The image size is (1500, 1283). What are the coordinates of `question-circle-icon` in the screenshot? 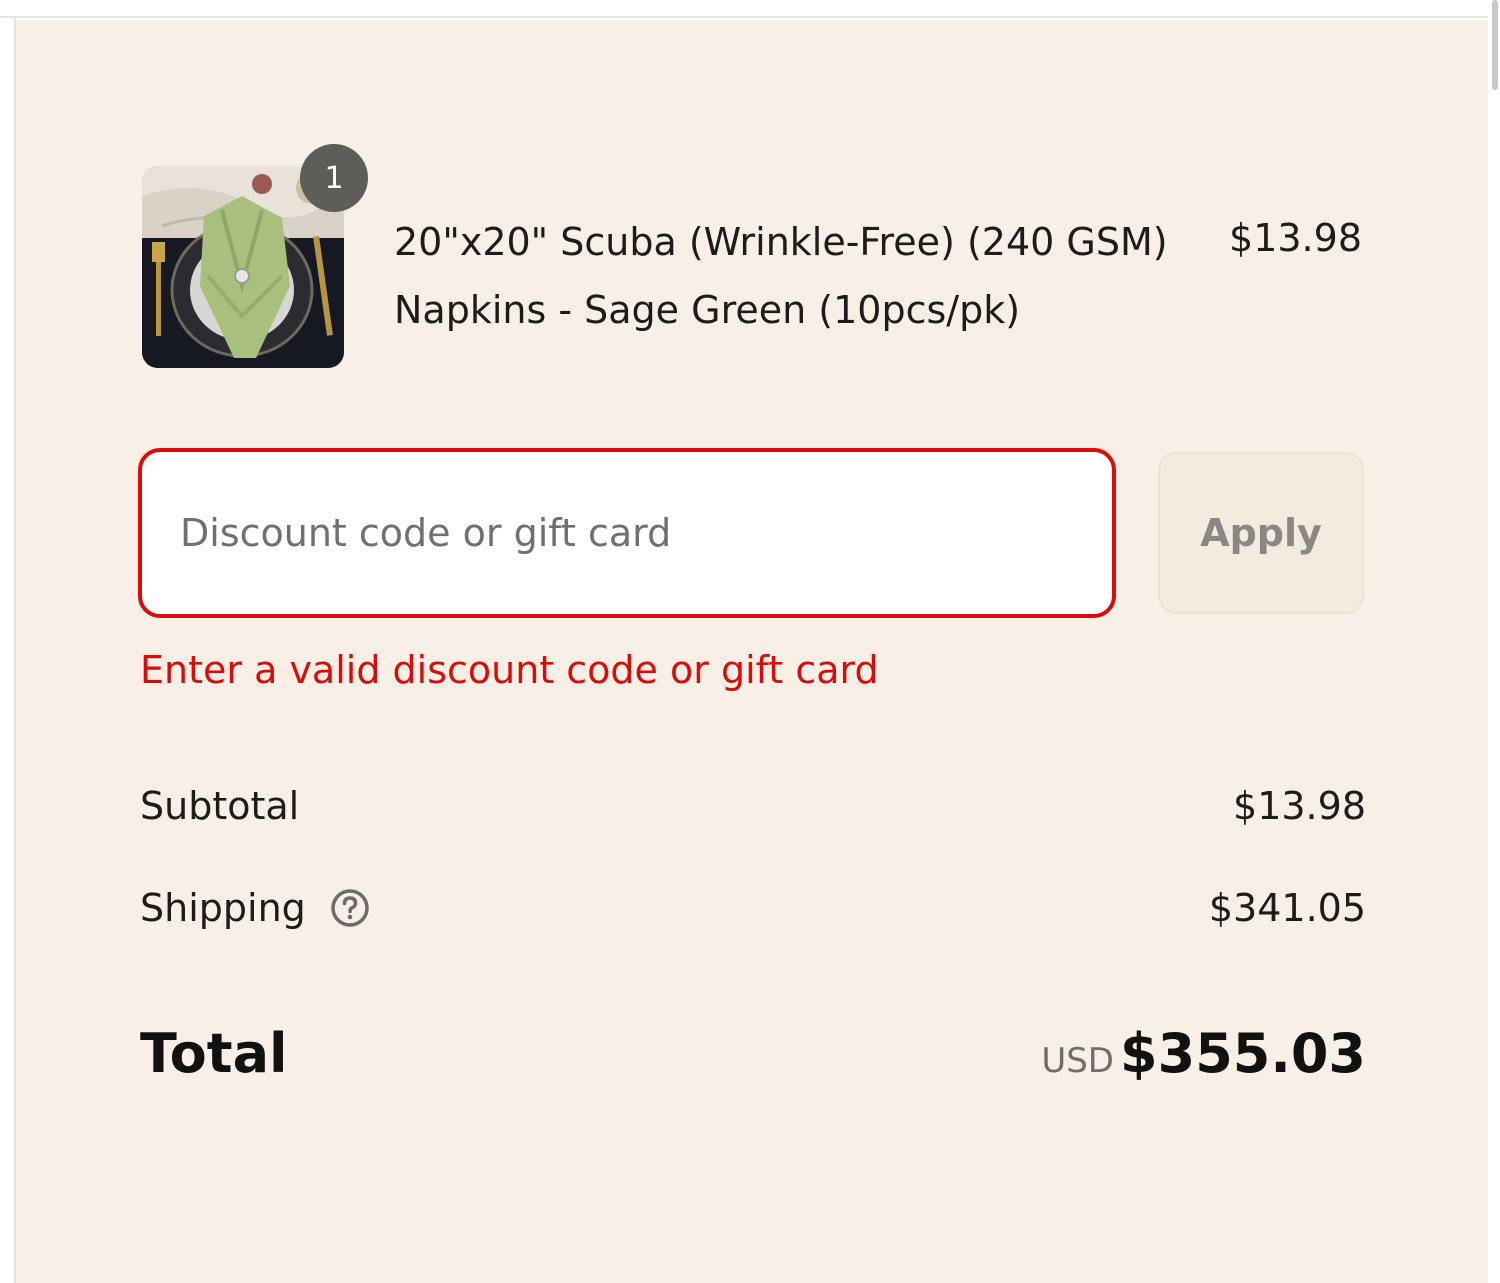 It's located at (350, 908).